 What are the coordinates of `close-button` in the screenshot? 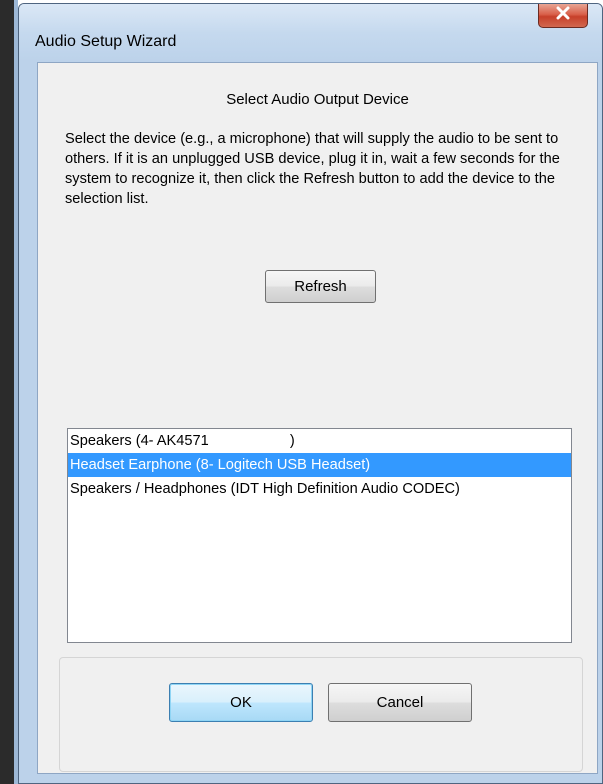 It's located at (563, 16).